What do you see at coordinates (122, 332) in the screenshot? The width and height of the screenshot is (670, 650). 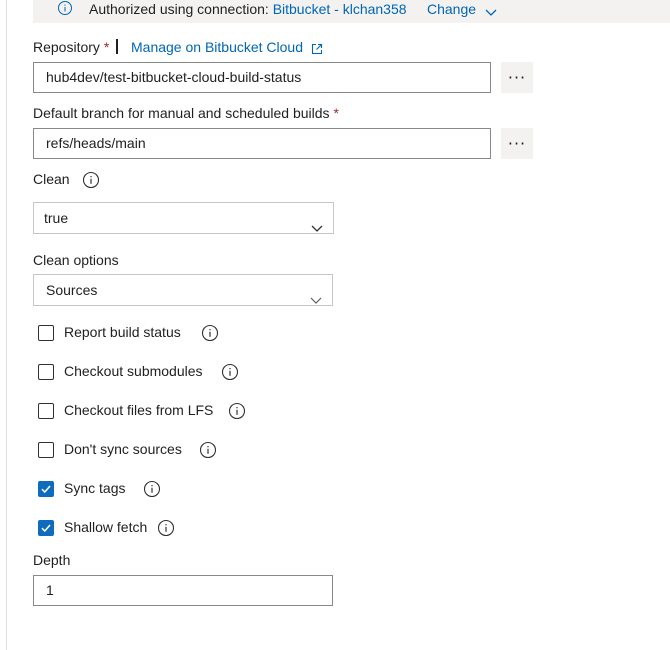 I see `checkbox-label: Report build status` at bounding box center [122, 332].